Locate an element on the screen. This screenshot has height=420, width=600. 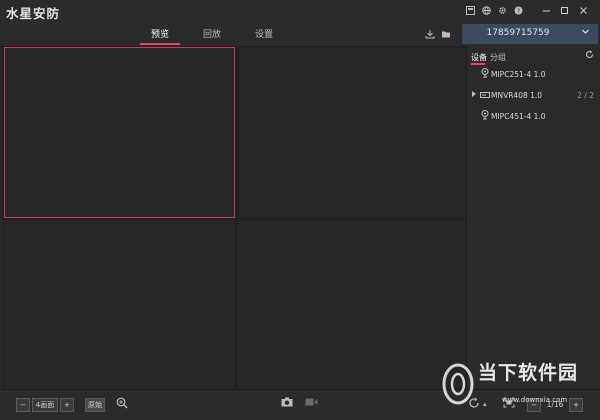
minimize-icon is located at coordinates (546, 10).